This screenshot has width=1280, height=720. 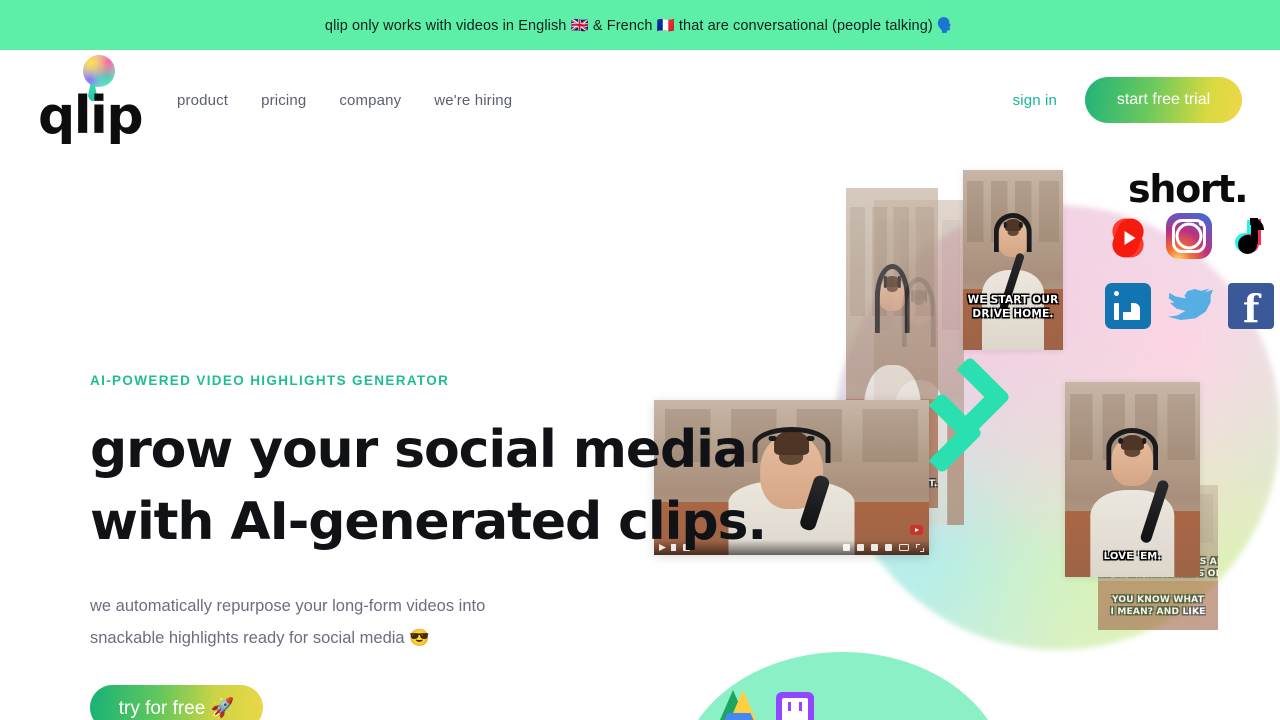 I want to click on nav-item-were-hiring: we're hiring, so click(x=473, y=100).